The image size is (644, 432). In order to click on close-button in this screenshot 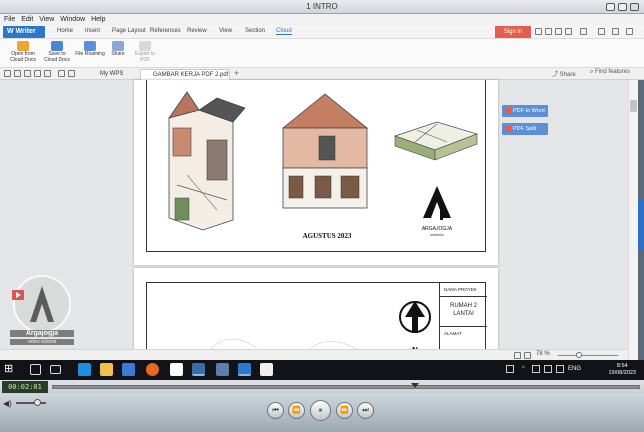, I will do `click(634, 7)`.